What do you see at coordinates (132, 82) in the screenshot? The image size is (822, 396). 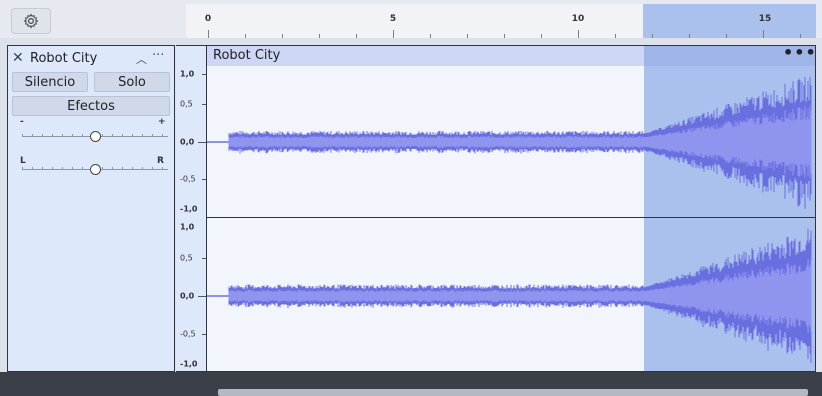 I see `solo-button: Solo` at bounding box center [132, 82].